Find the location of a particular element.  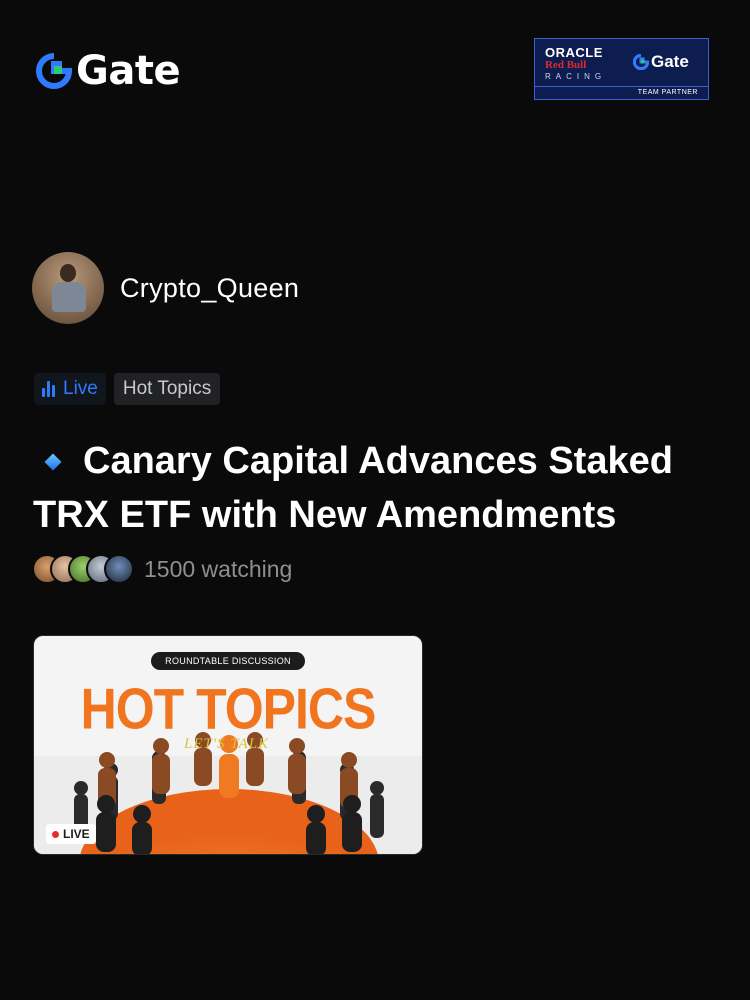

live-tag: Live is located at coordinates (70, 389).